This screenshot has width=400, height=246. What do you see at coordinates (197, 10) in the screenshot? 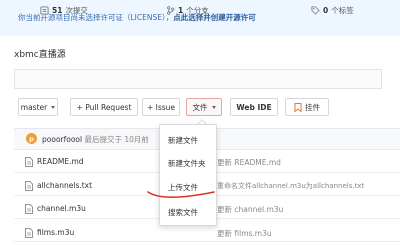
I see `branches-label: 个分支` at bounding box center [197, 10].